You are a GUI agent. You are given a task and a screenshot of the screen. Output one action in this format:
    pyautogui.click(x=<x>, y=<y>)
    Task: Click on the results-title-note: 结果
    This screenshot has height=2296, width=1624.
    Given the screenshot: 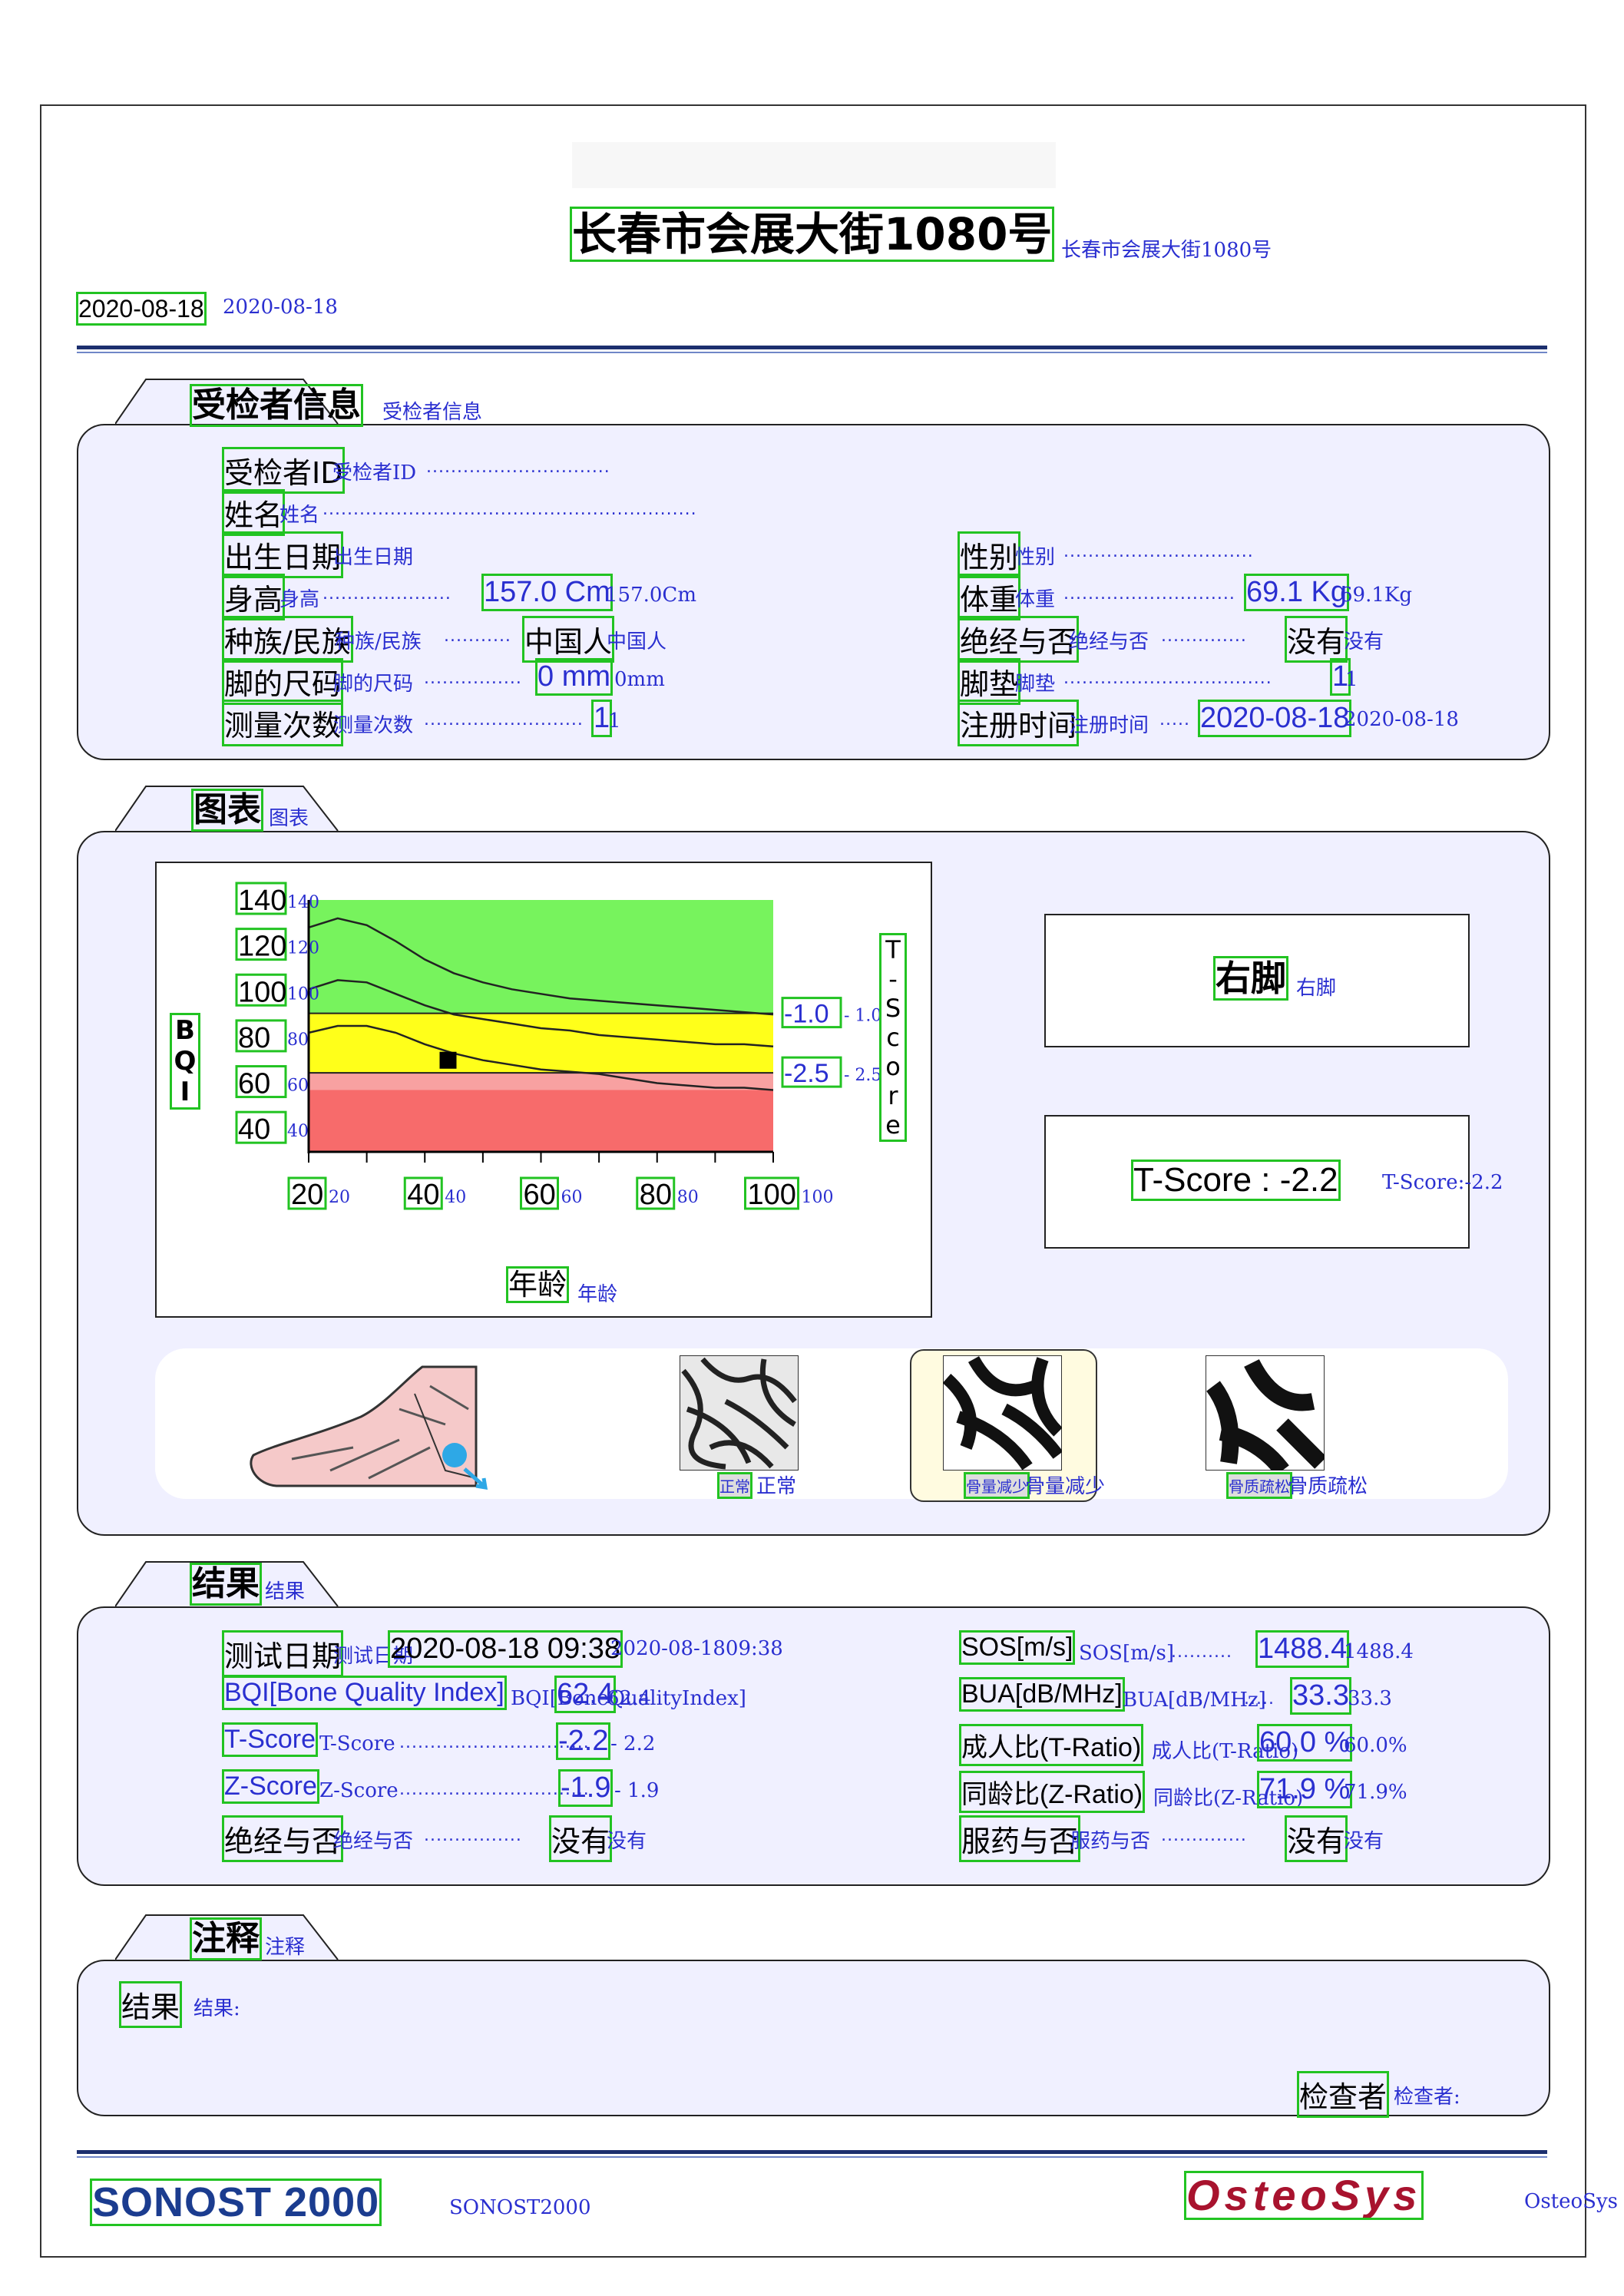 What is the action you would take?
    pyautogui.click(x=285, y=1592)
    